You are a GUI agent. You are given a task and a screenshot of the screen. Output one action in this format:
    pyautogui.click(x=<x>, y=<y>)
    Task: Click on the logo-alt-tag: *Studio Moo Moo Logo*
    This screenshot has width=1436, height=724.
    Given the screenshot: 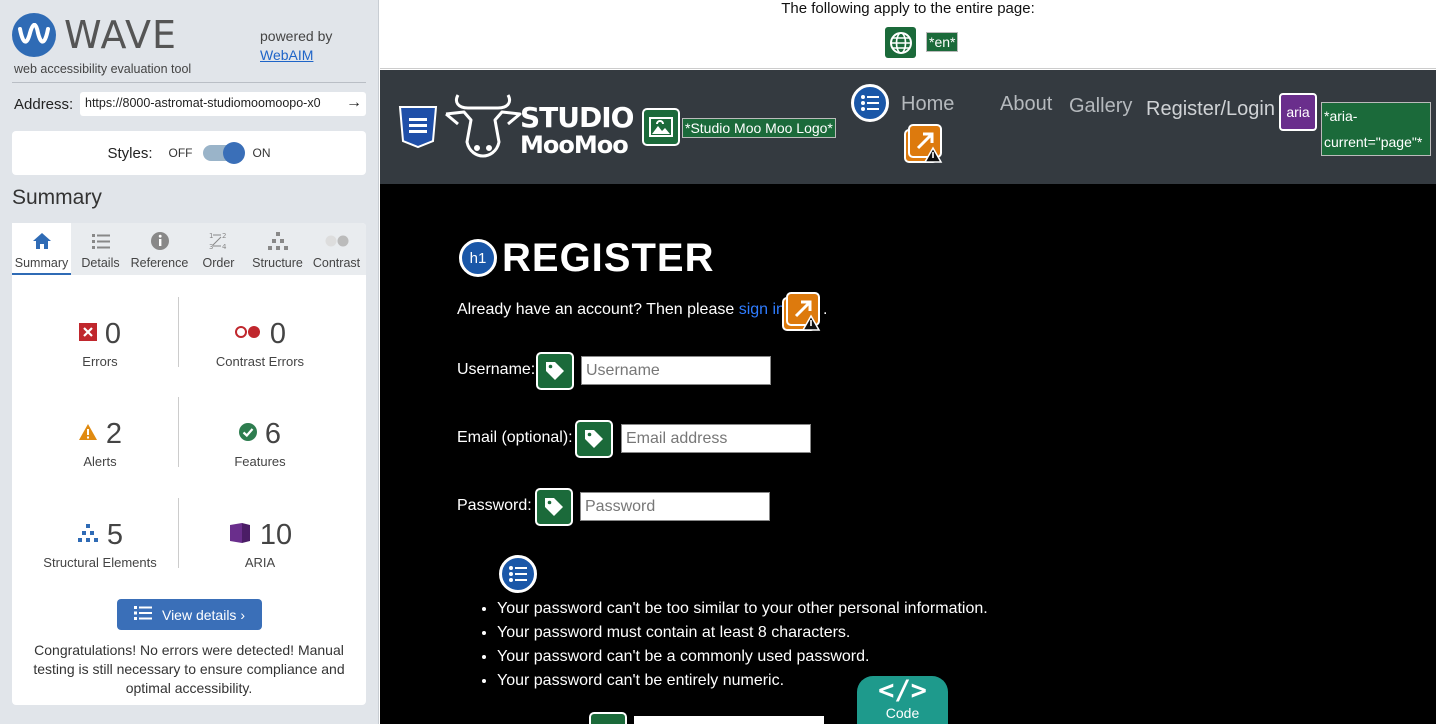 What is the action you would take?
    pyautogui.click(x=759, y=128)
    